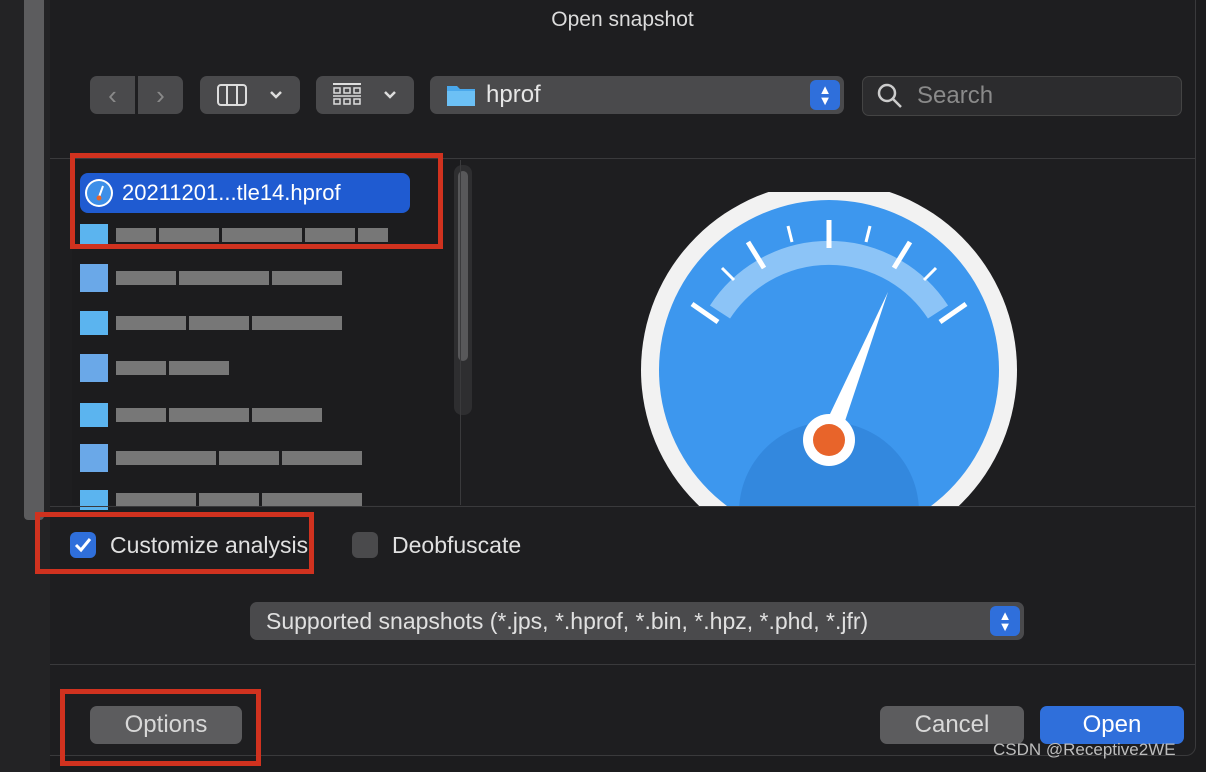 This screenshot has height=772, width=1206. I want to click on scrollbar, so click(463, 290).